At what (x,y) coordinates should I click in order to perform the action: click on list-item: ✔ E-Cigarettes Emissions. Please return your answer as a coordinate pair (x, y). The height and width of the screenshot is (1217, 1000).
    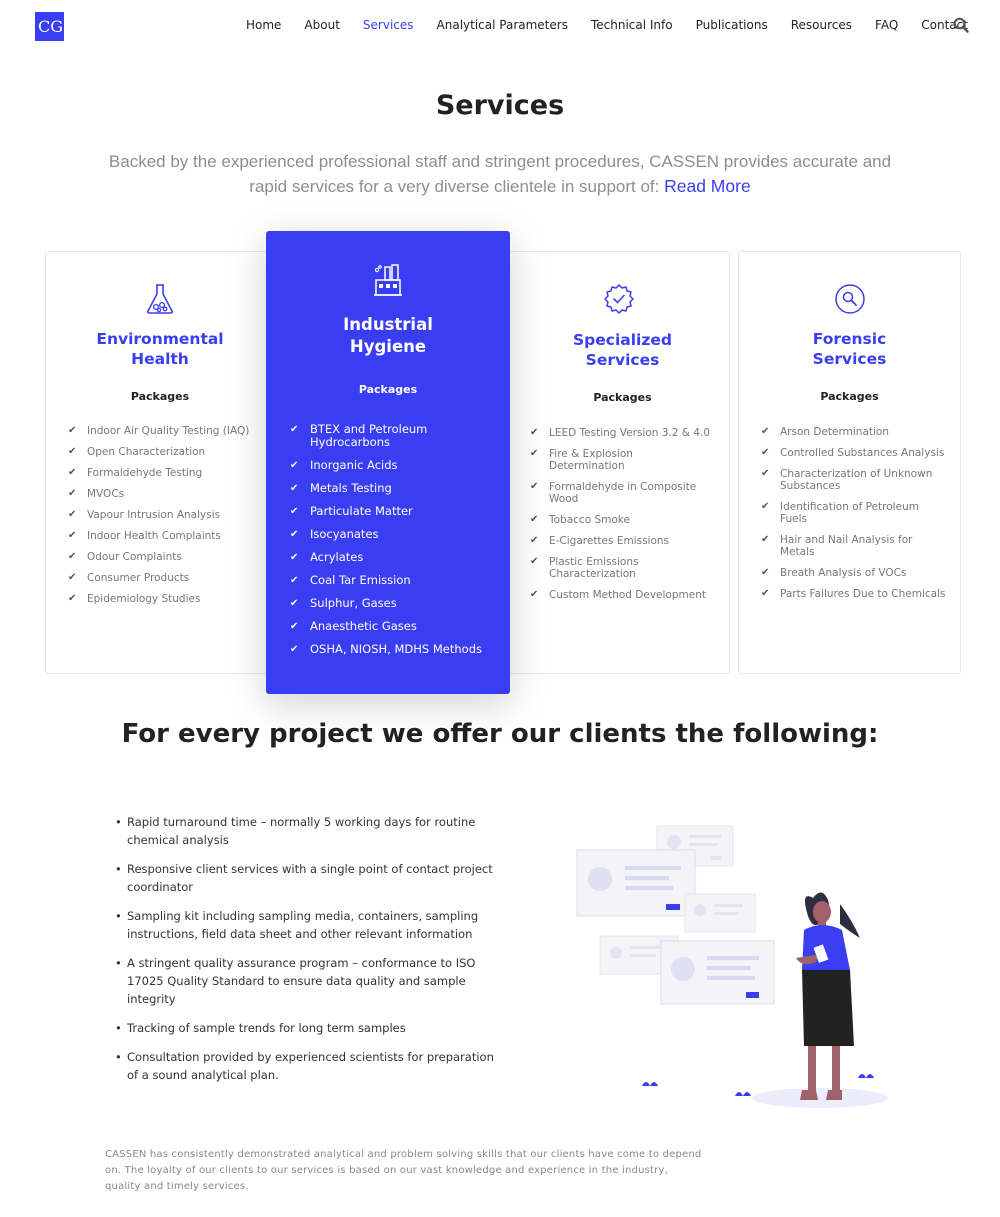
    Looking at the image, I should click on (600, 541).